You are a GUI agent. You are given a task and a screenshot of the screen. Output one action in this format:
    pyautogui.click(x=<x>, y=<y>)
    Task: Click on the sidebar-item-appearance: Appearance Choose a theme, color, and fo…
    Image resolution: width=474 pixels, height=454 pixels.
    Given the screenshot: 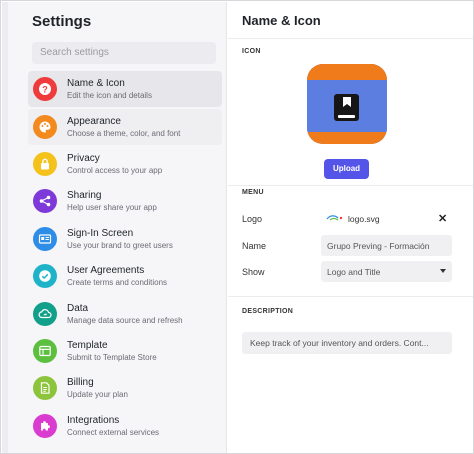 What is the action you would take?
    pyautogui.click(x=125, y=127)
    